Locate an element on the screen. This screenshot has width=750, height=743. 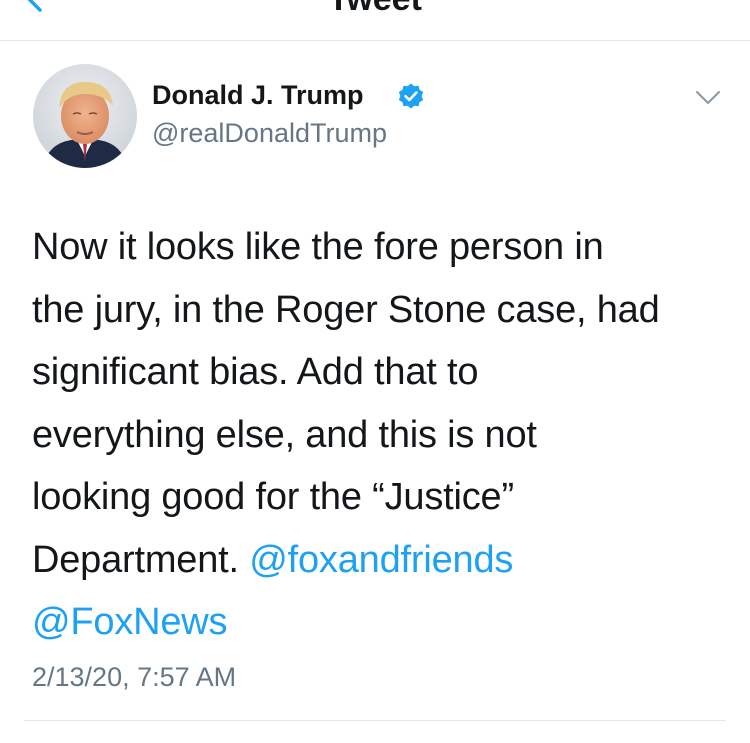
author-handle: @realDonaldTrump is located at coordinates (269, 133).